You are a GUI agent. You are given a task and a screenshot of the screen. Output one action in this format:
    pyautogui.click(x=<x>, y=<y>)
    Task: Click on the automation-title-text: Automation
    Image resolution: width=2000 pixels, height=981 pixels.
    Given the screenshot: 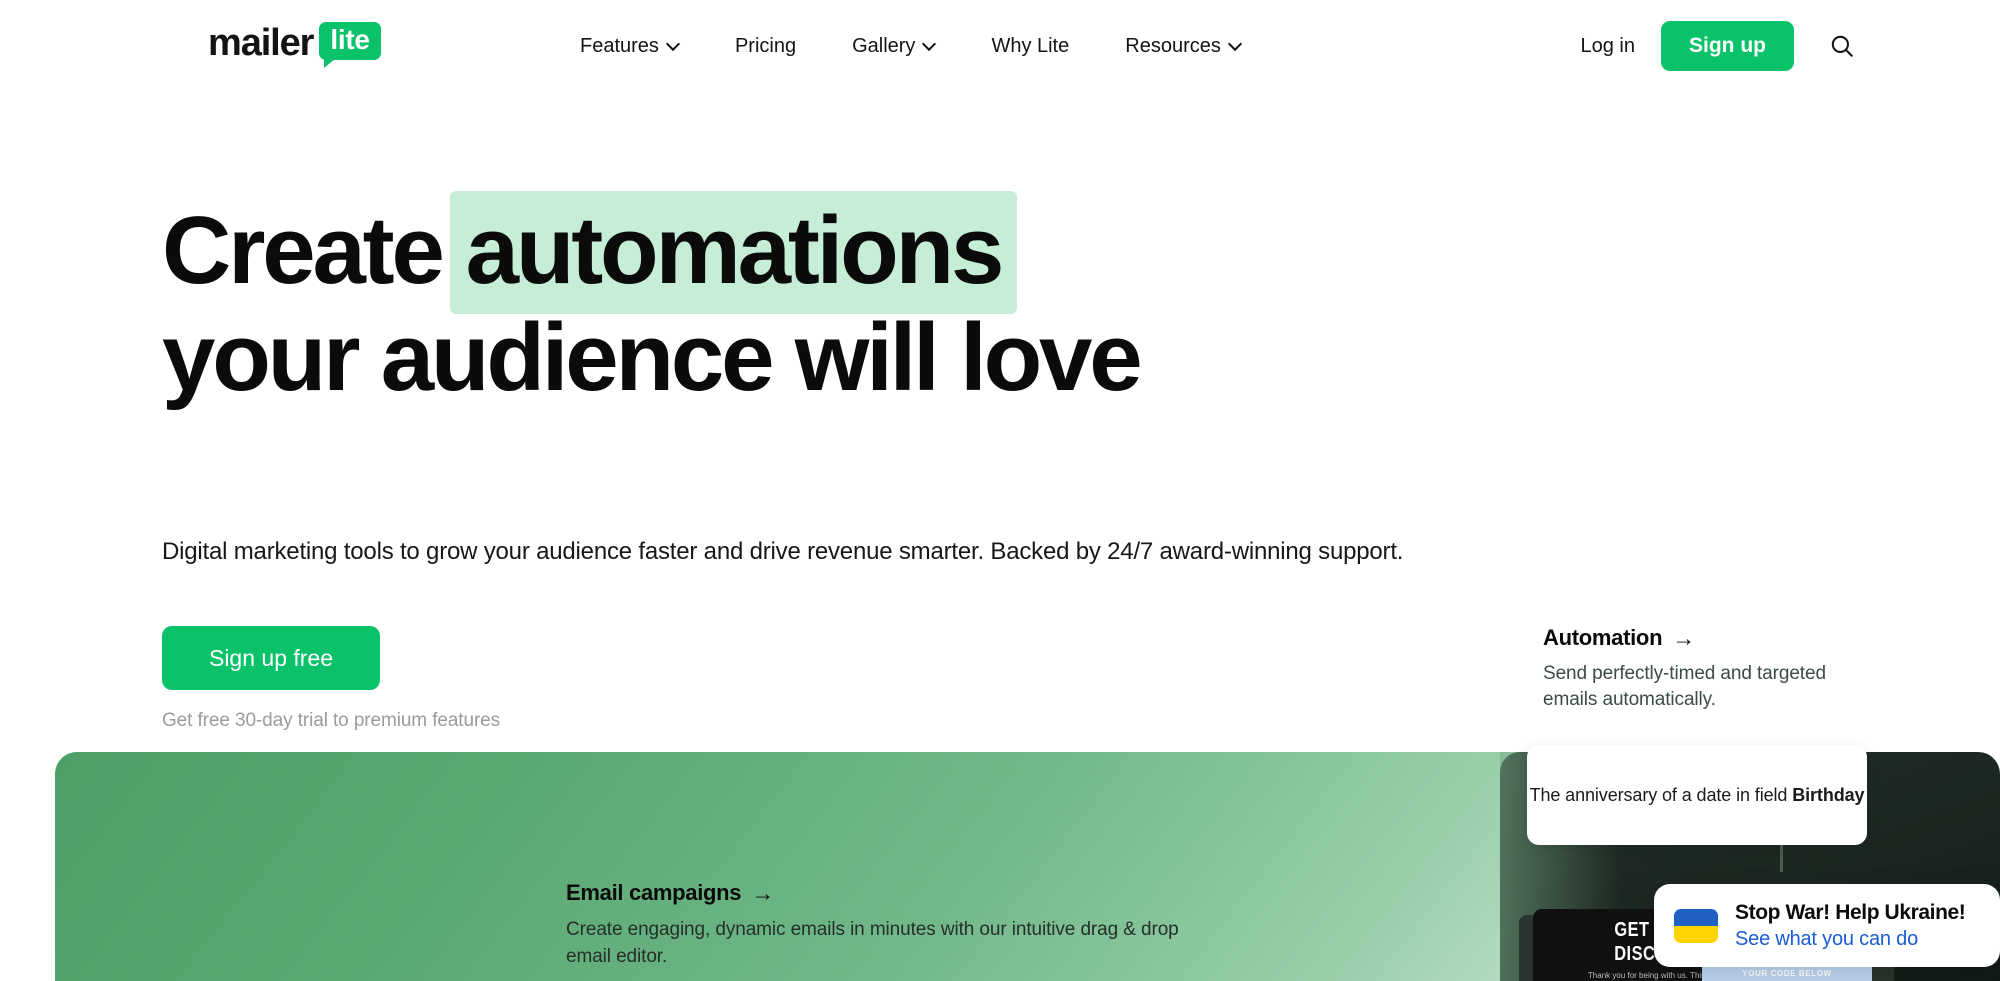 What is the action you would take?
    pyautogui.click(x=1603, y=637)
    